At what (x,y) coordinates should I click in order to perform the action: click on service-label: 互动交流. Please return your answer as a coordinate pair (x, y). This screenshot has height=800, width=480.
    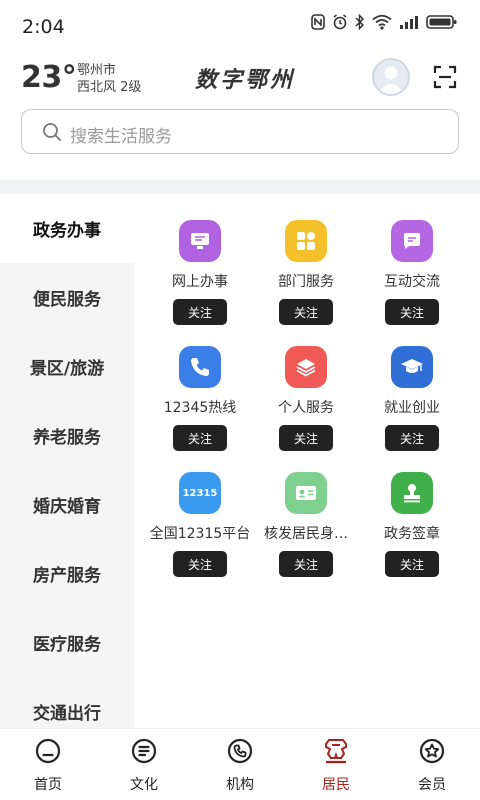
    Looking at the image, I should click on (412, 282).